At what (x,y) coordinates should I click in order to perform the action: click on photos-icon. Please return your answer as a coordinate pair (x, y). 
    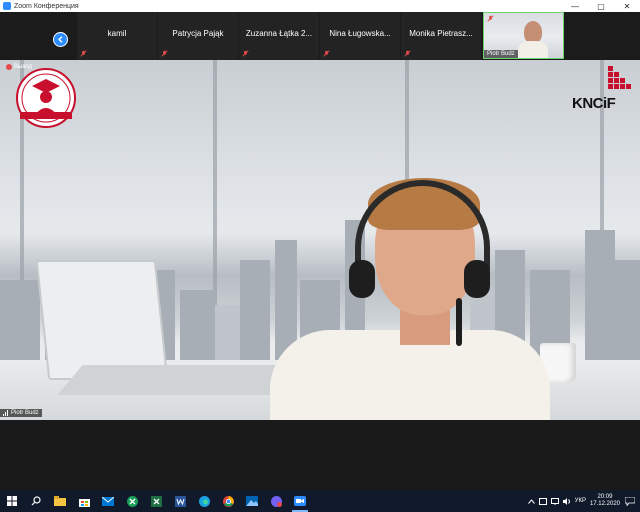
    Looking at the image, I should click on (252, 501).